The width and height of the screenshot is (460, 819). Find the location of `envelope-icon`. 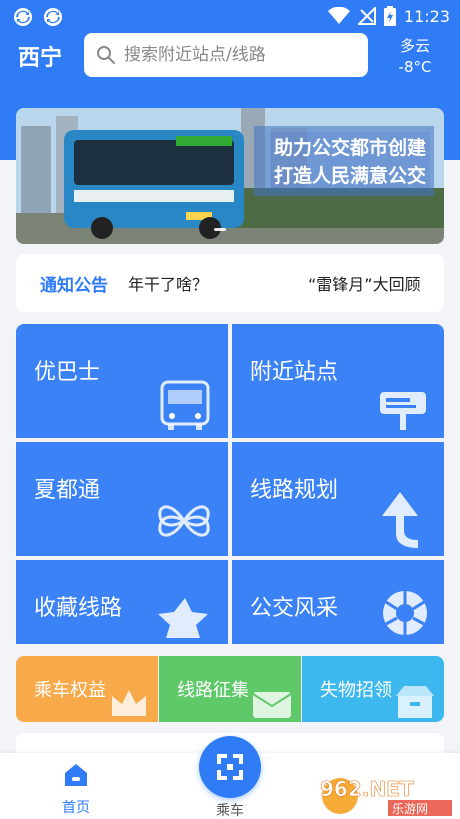

envelope-icon is located at coordinates (272, 705).